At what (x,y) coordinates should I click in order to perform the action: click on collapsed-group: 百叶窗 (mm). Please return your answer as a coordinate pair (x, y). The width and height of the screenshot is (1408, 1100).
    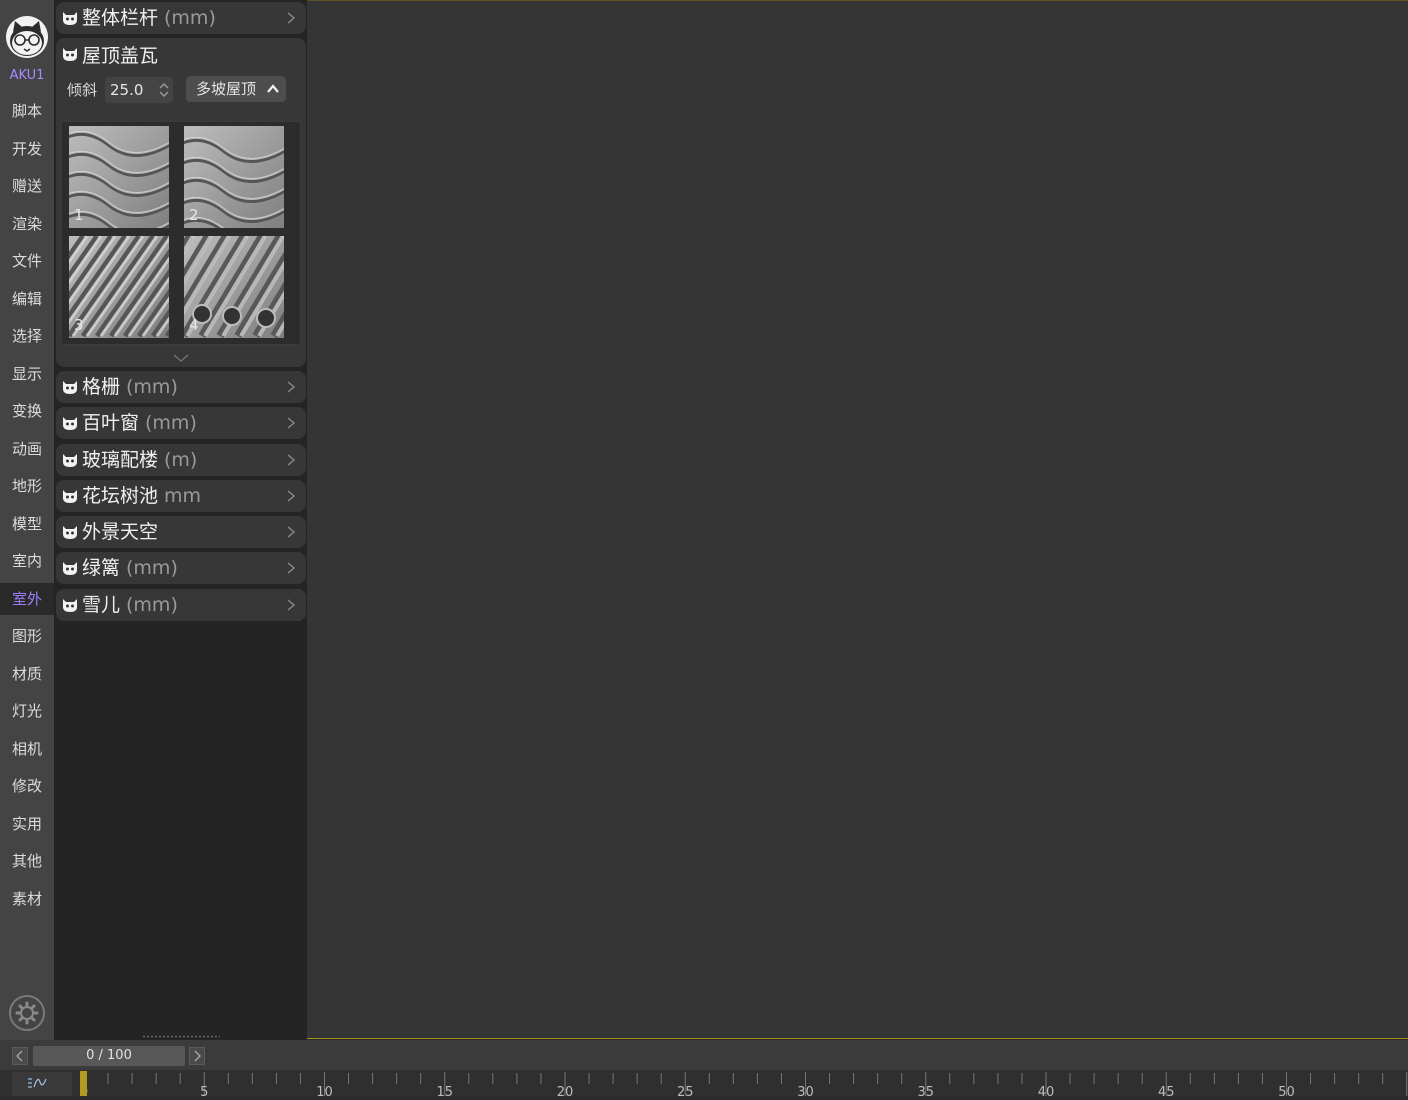
    Looking at the image, I should click on (181, 423).